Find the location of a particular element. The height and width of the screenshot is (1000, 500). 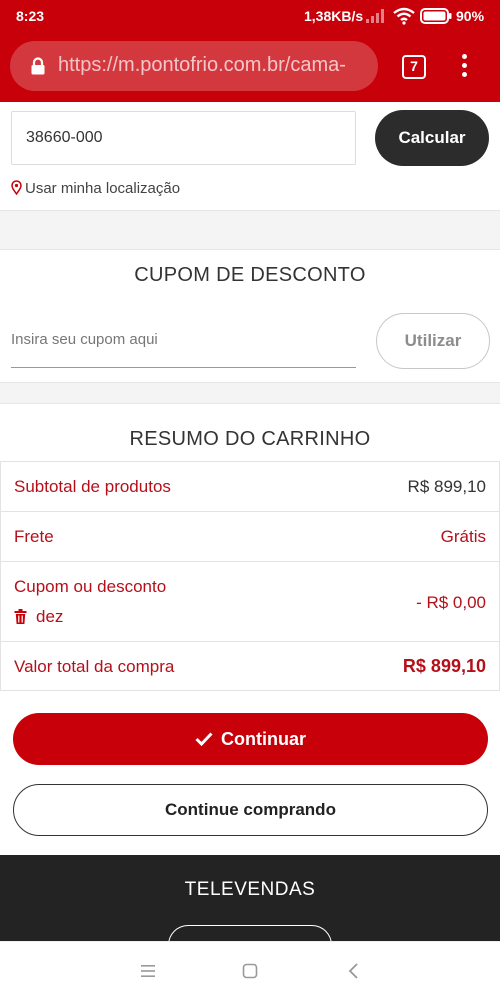

status-bar: 8:23 1,38KB/s 90% is located at coordinates (250, 16).